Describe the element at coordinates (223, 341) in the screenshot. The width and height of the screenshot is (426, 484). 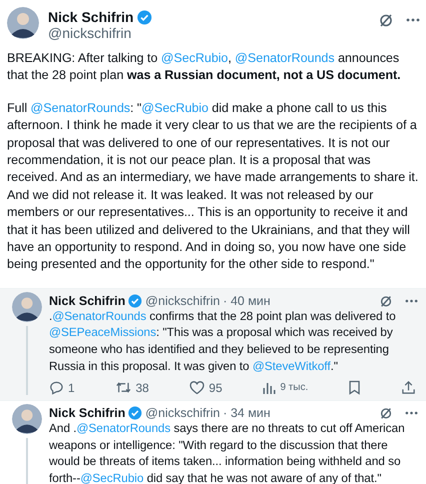
I see `reply-text: .@SenatorRounds confirms that the 28 point plan was delivered to @SEPeaceMissions: "This was a proposal which was received by someone who has identified and they believed to be representing Russia in this proposal. It was given to @SteveWitkoff."` at that location.